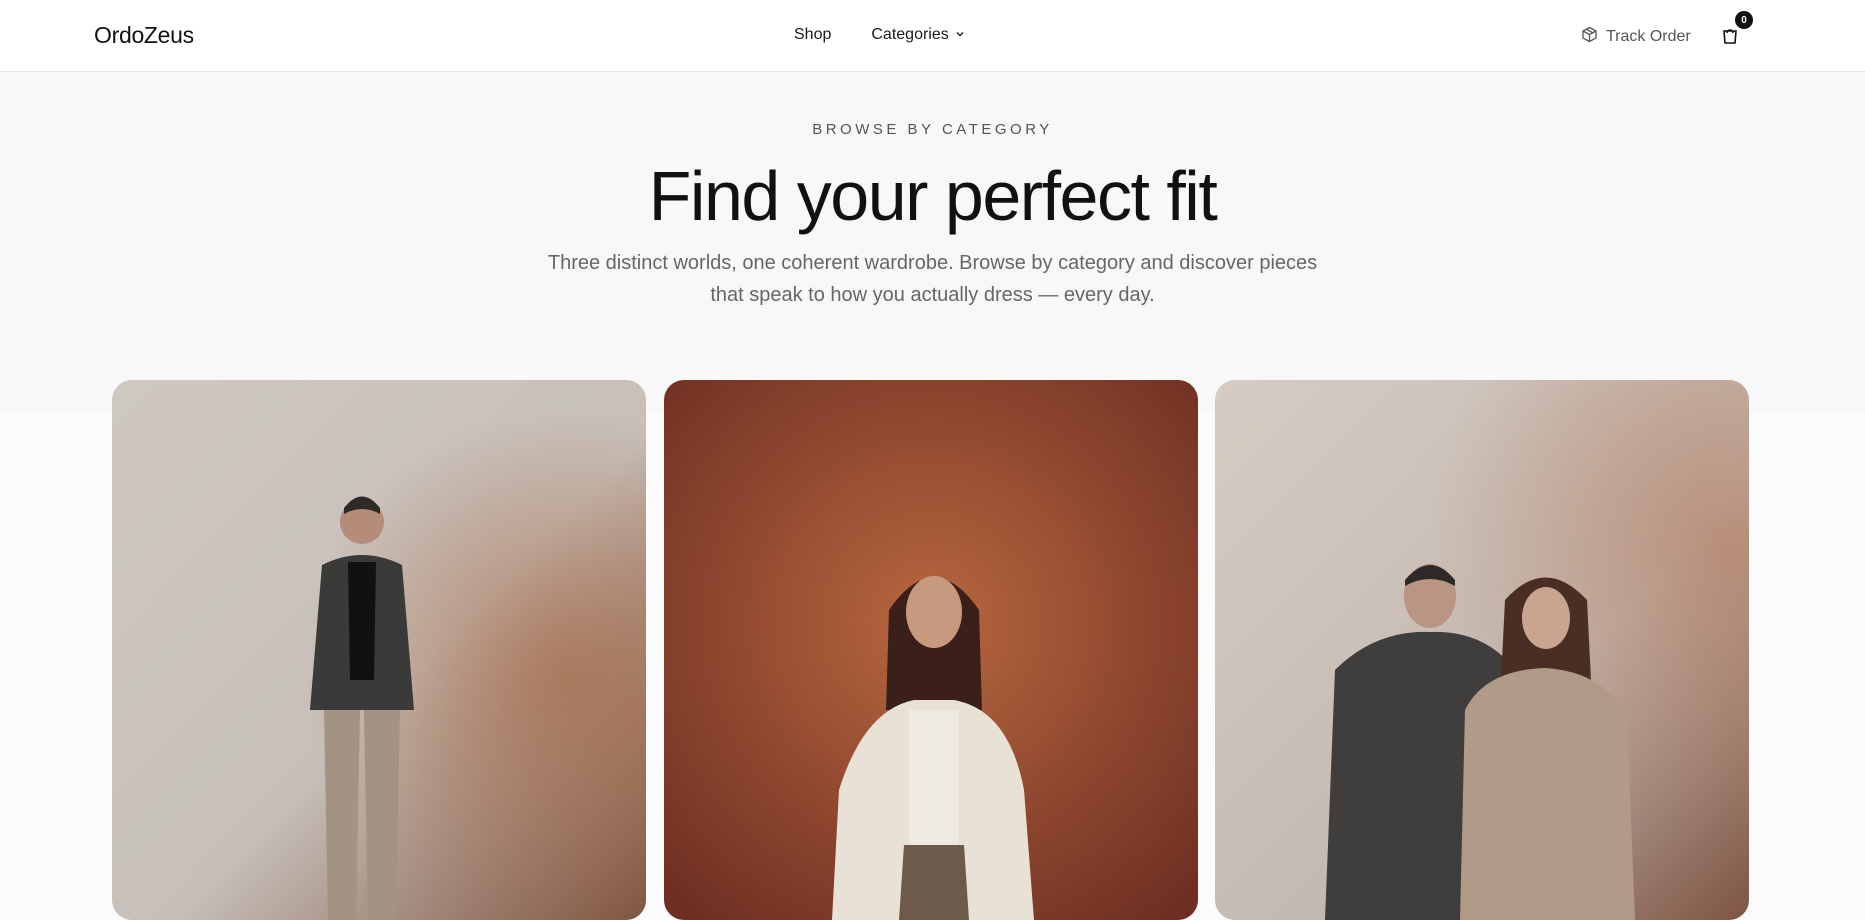  What do you see at coordinates (910, 34) in the screenshot?
I see `nav-categories-label: Categories` at bounding box center [910, 34].